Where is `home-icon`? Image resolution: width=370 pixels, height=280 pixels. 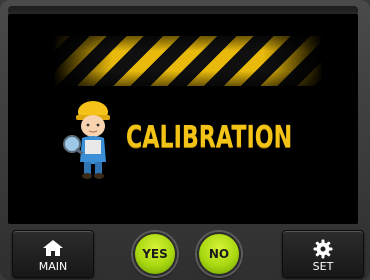
home-icon is located at coordinates (53, 248).